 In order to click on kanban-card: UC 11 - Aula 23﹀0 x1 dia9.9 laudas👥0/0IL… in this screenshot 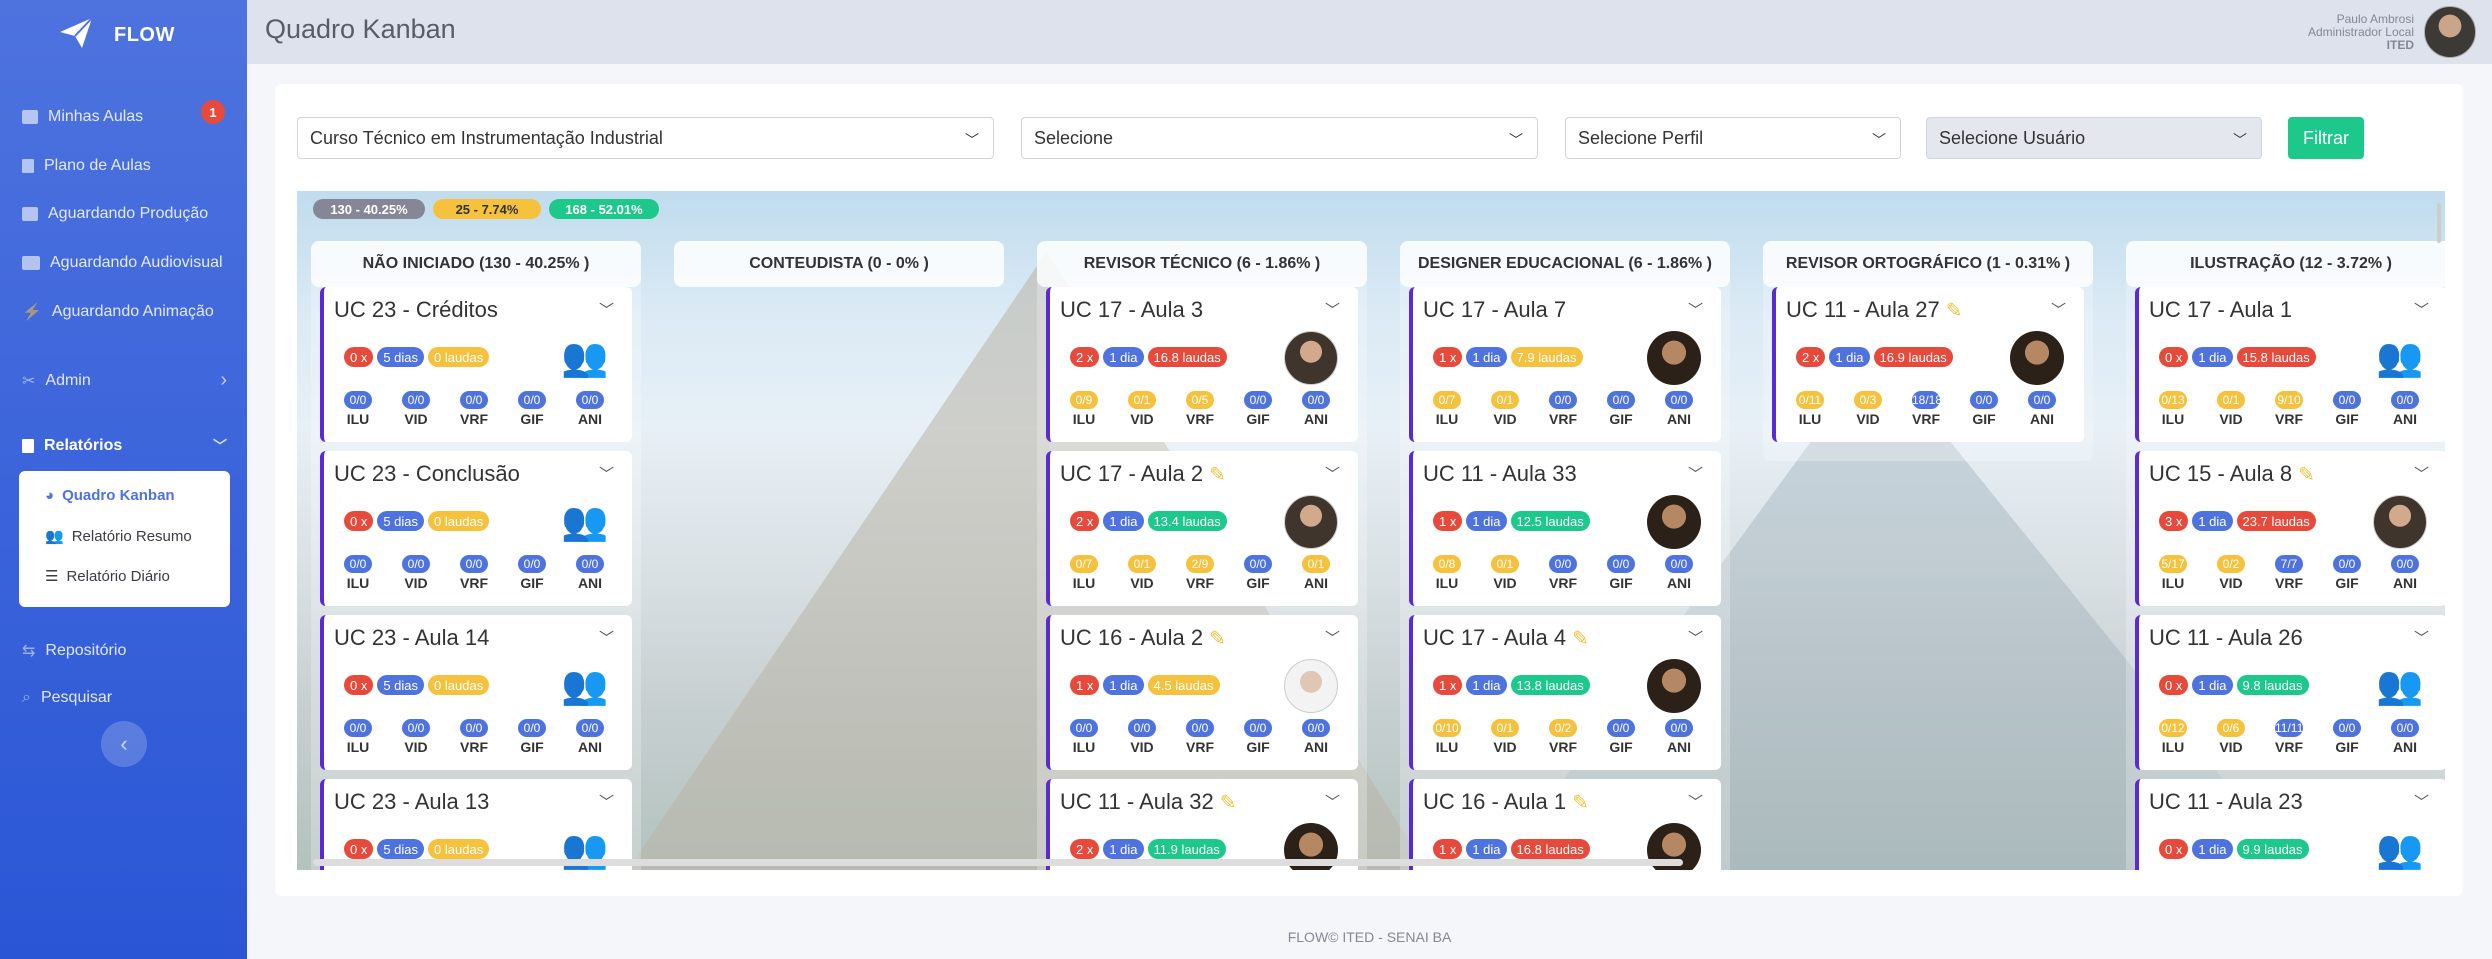, I will do `click(2290, 824)`.